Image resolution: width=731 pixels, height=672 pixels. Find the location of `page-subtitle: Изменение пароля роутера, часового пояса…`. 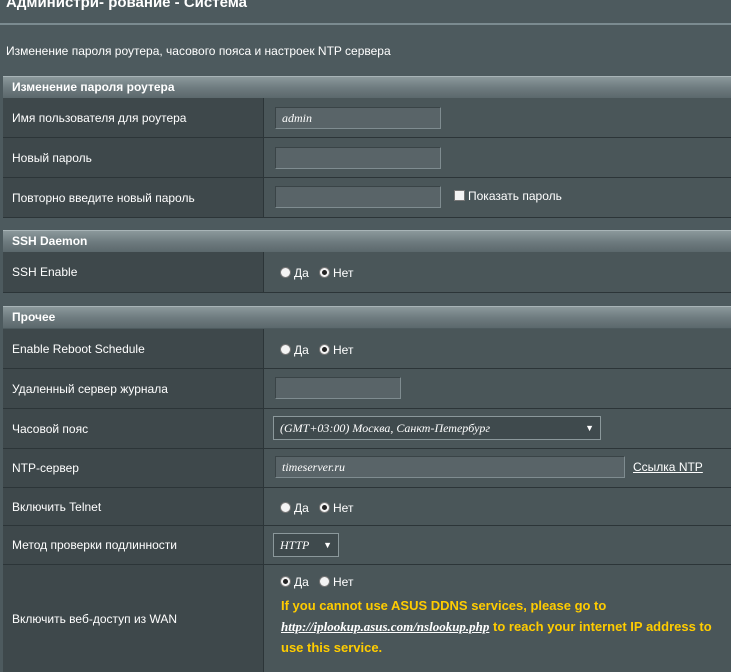

page-subtitle: Изменение пароля роутера, часового пояса… is located at coordinates (198, 51).